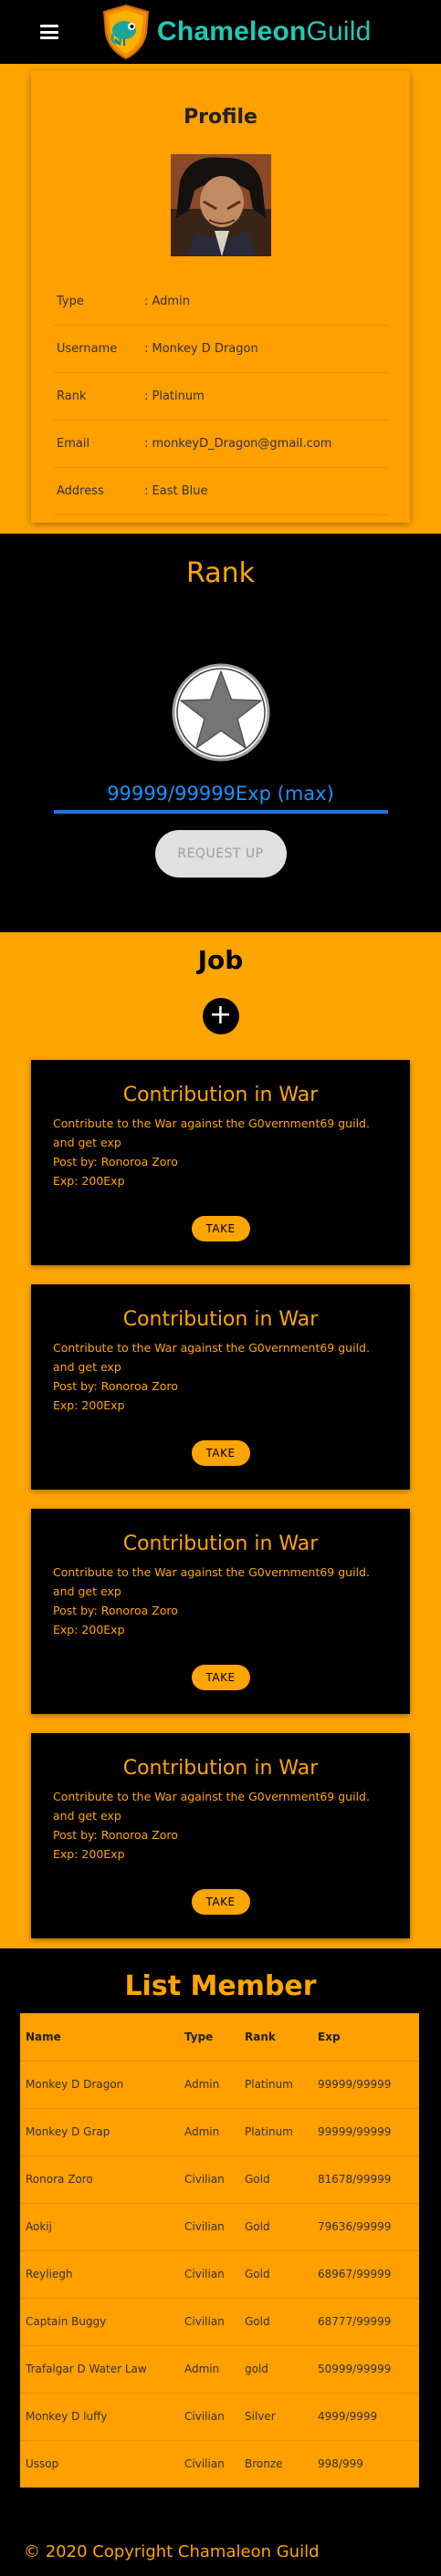 Image resolution: width=441 pixels, height=2576 pixels. I want to click on brand-name-light: Guild, so click(339, 31).